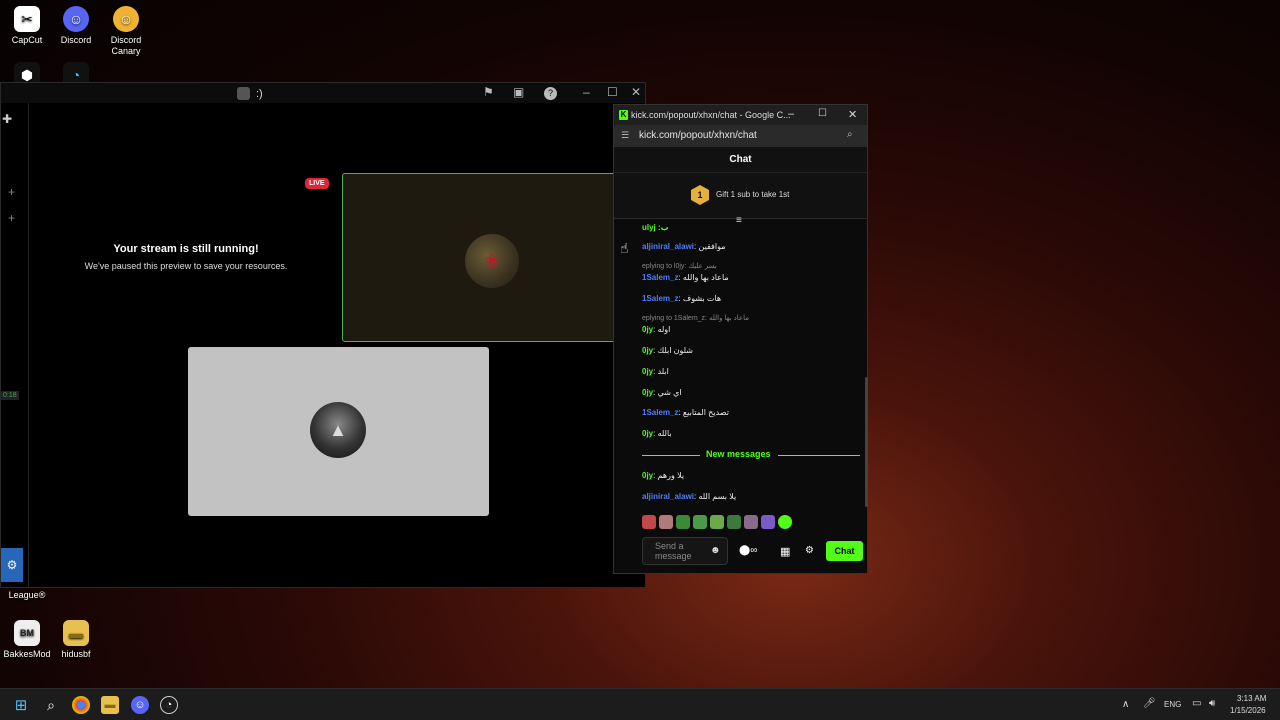  I want to click on stream-timer: 0:18, so click(10, 395).